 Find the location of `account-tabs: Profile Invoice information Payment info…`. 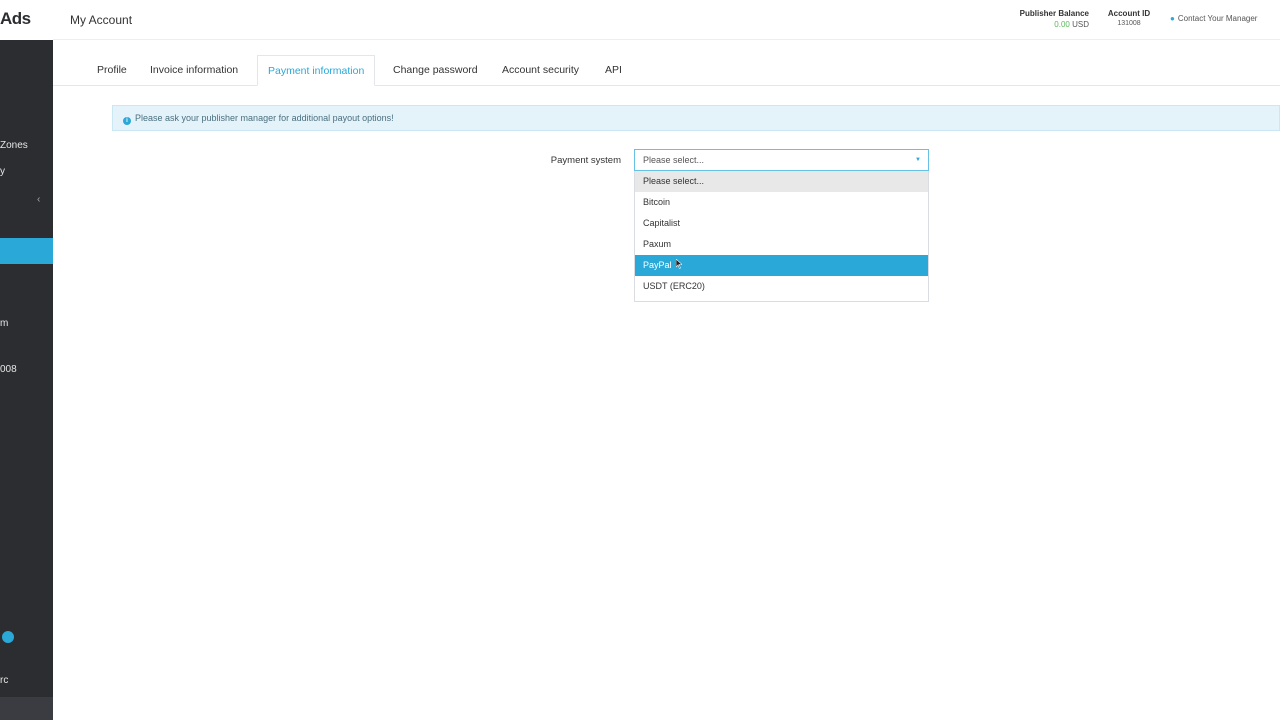

account-tabs: Profile Invoice information Payment info… is located at coordinates (666, 70).